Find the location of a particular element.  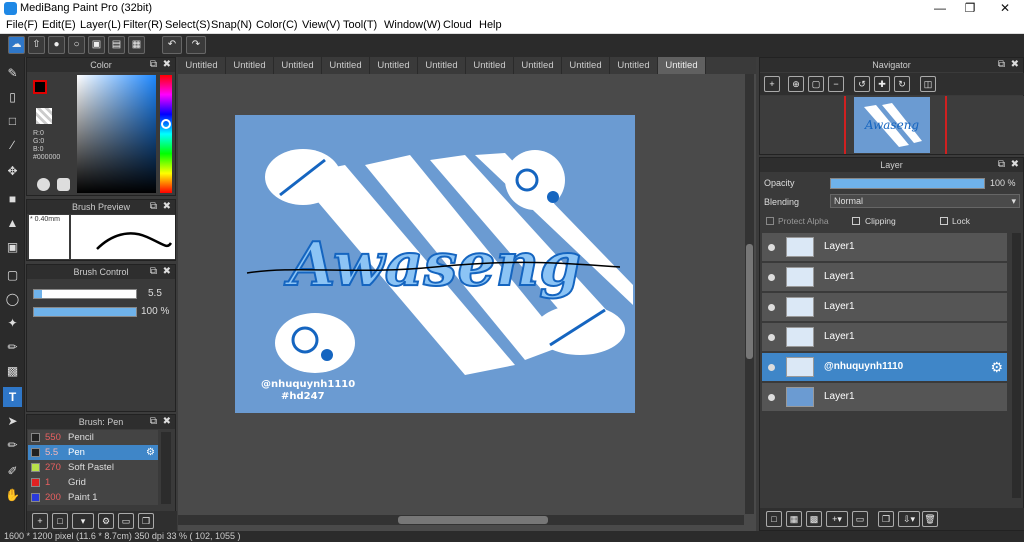

chat-icon: ○ is located at coordinates (76, 45).